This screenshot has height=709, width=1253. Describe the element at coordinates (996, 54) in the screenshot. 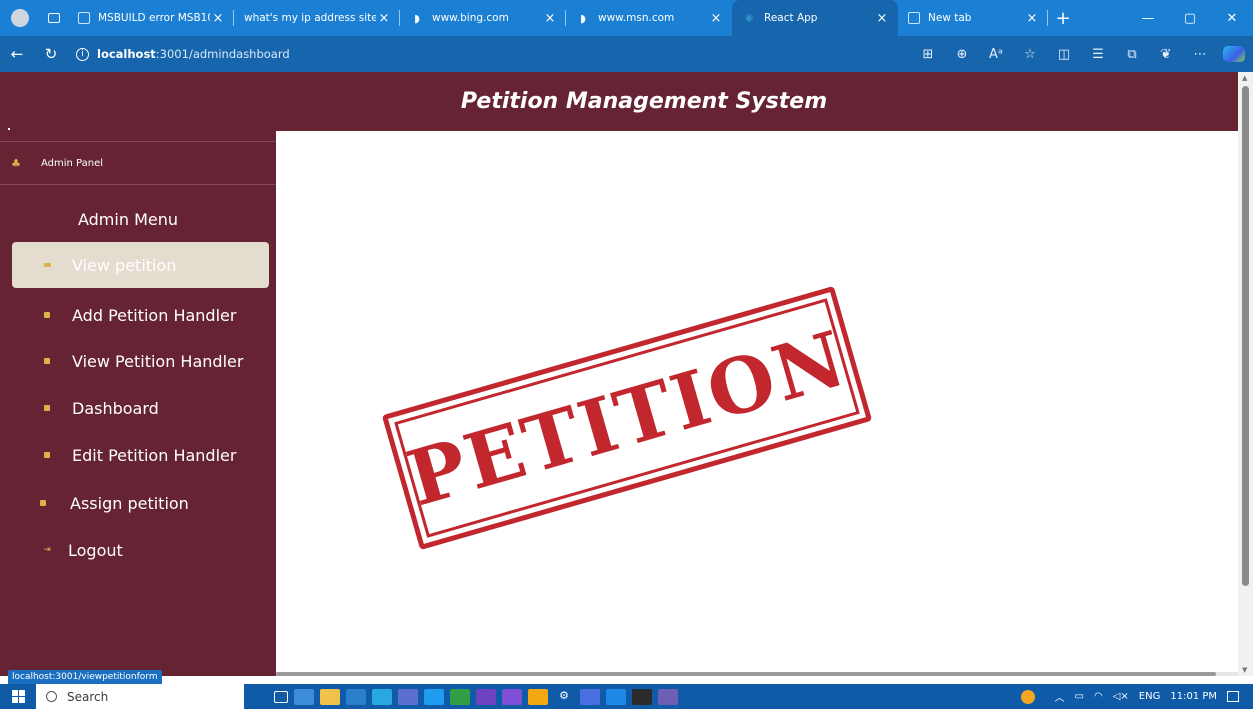

I see `read-aloud-icon: Aᵃ` at that location.